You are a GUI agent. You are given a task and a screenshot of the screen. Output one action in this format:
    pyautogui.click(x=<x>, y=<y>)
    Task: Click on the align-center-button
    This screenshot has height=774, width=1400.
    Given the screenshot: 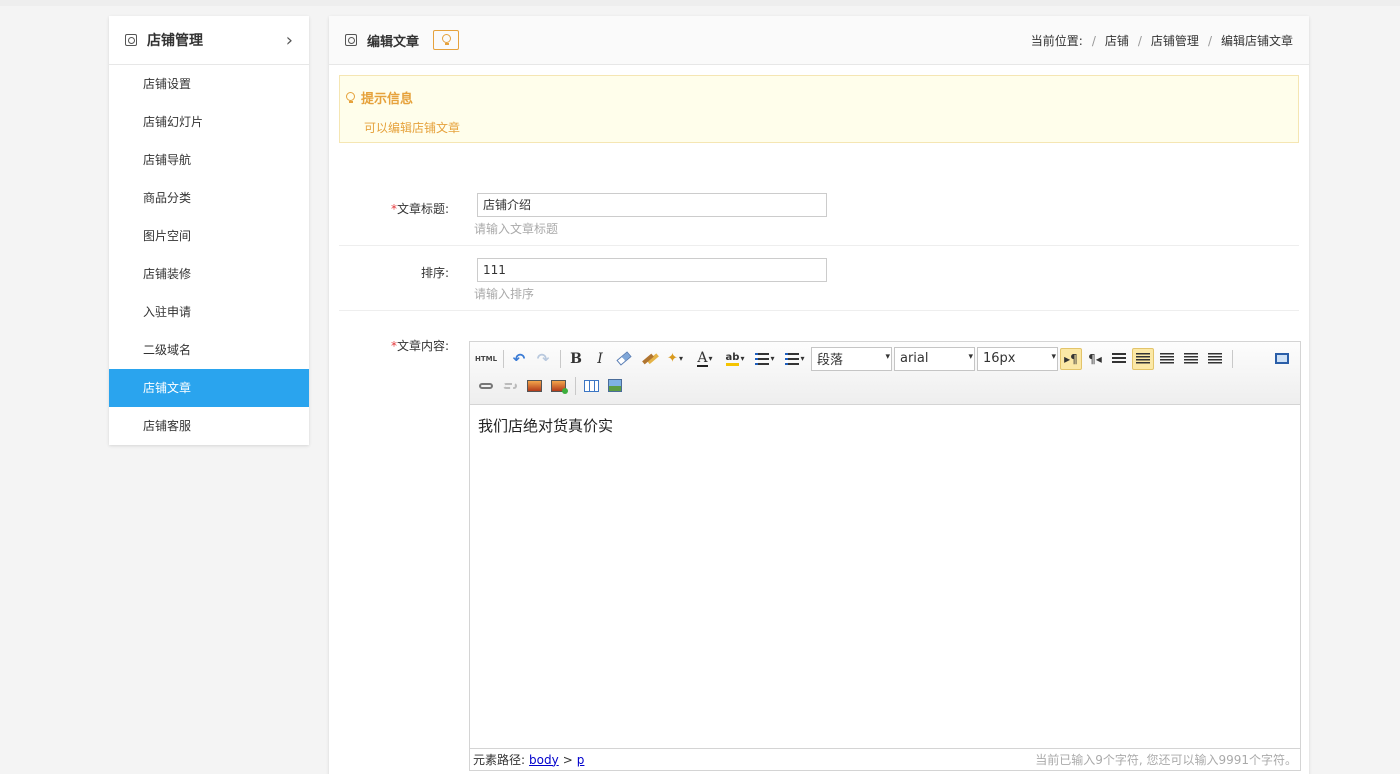 What is the action you would take?
    pyautogui.click(x=1167, y=359)
    